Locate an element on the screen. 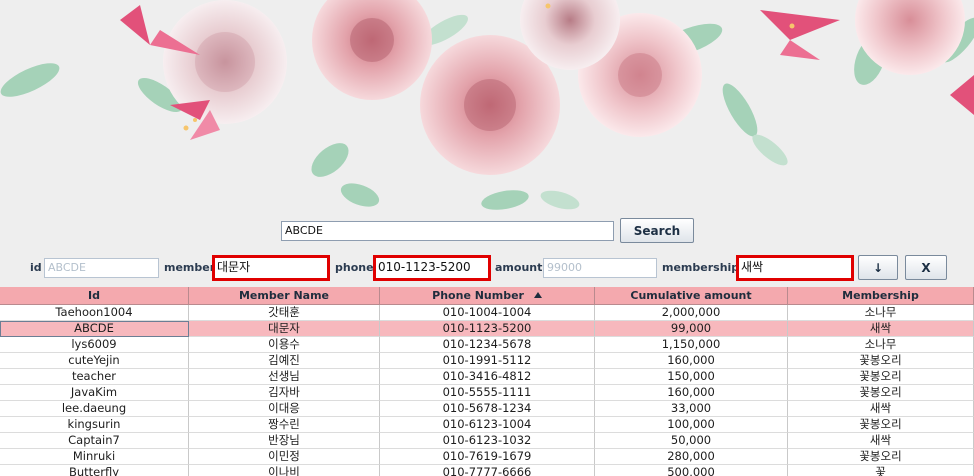  amount-field: 99000 is located at coordinates (600, 268).